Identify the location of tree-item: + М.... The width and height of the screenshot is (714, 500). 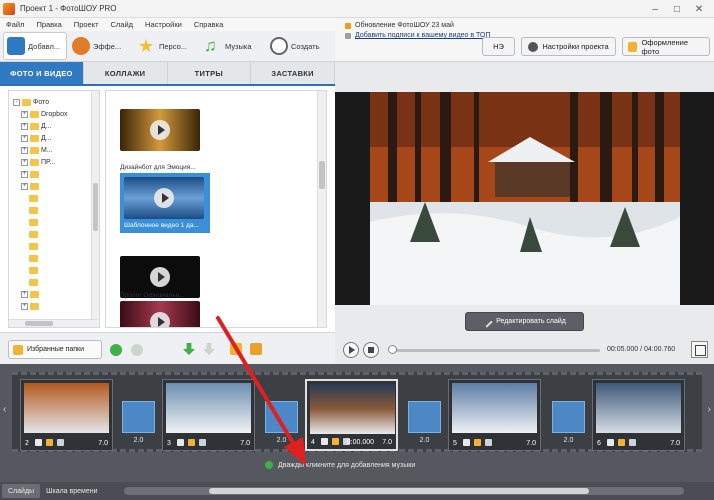
(37, 150).